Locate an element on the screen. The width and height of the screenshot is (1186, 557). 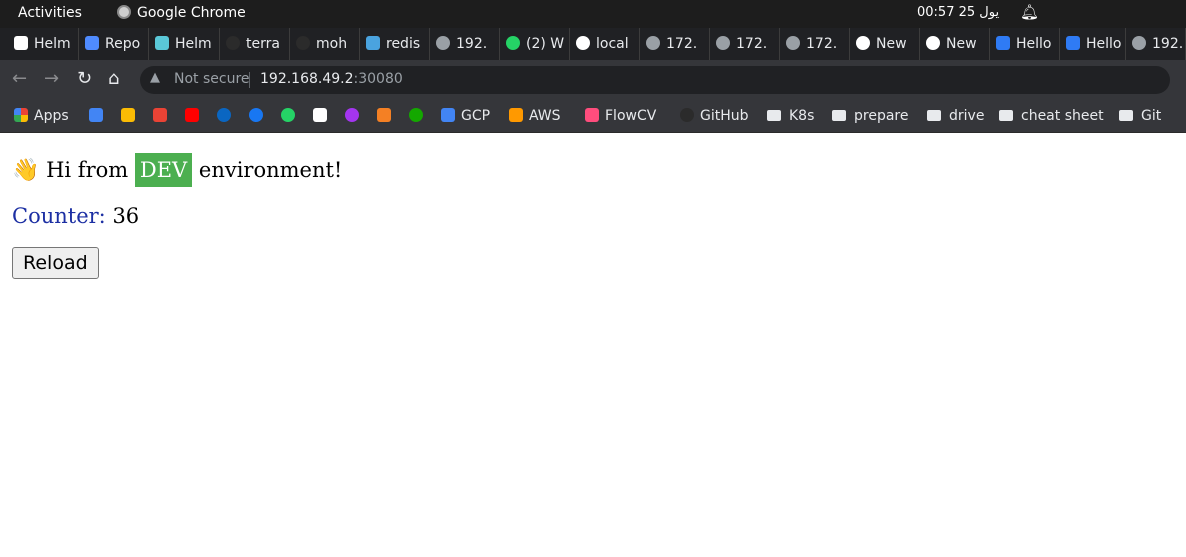
warning-icon: ▲ is located at coordinates (155, 77).